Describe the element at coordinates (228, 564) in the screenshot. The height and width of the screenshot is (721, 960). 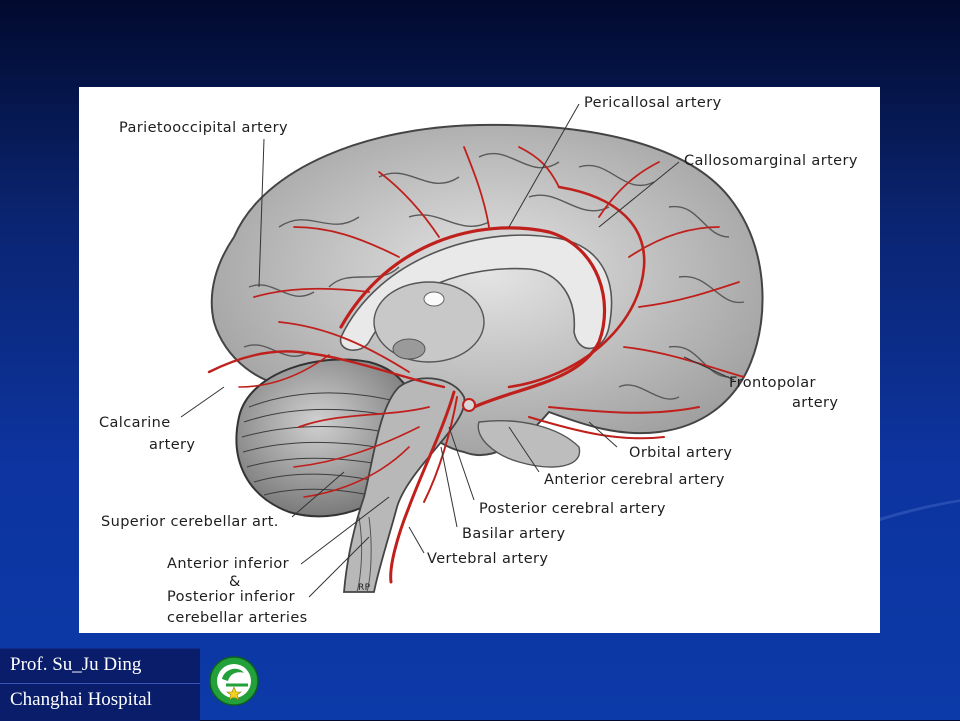
I see `label-anterior-inferior: Anterior inferior` at that location.